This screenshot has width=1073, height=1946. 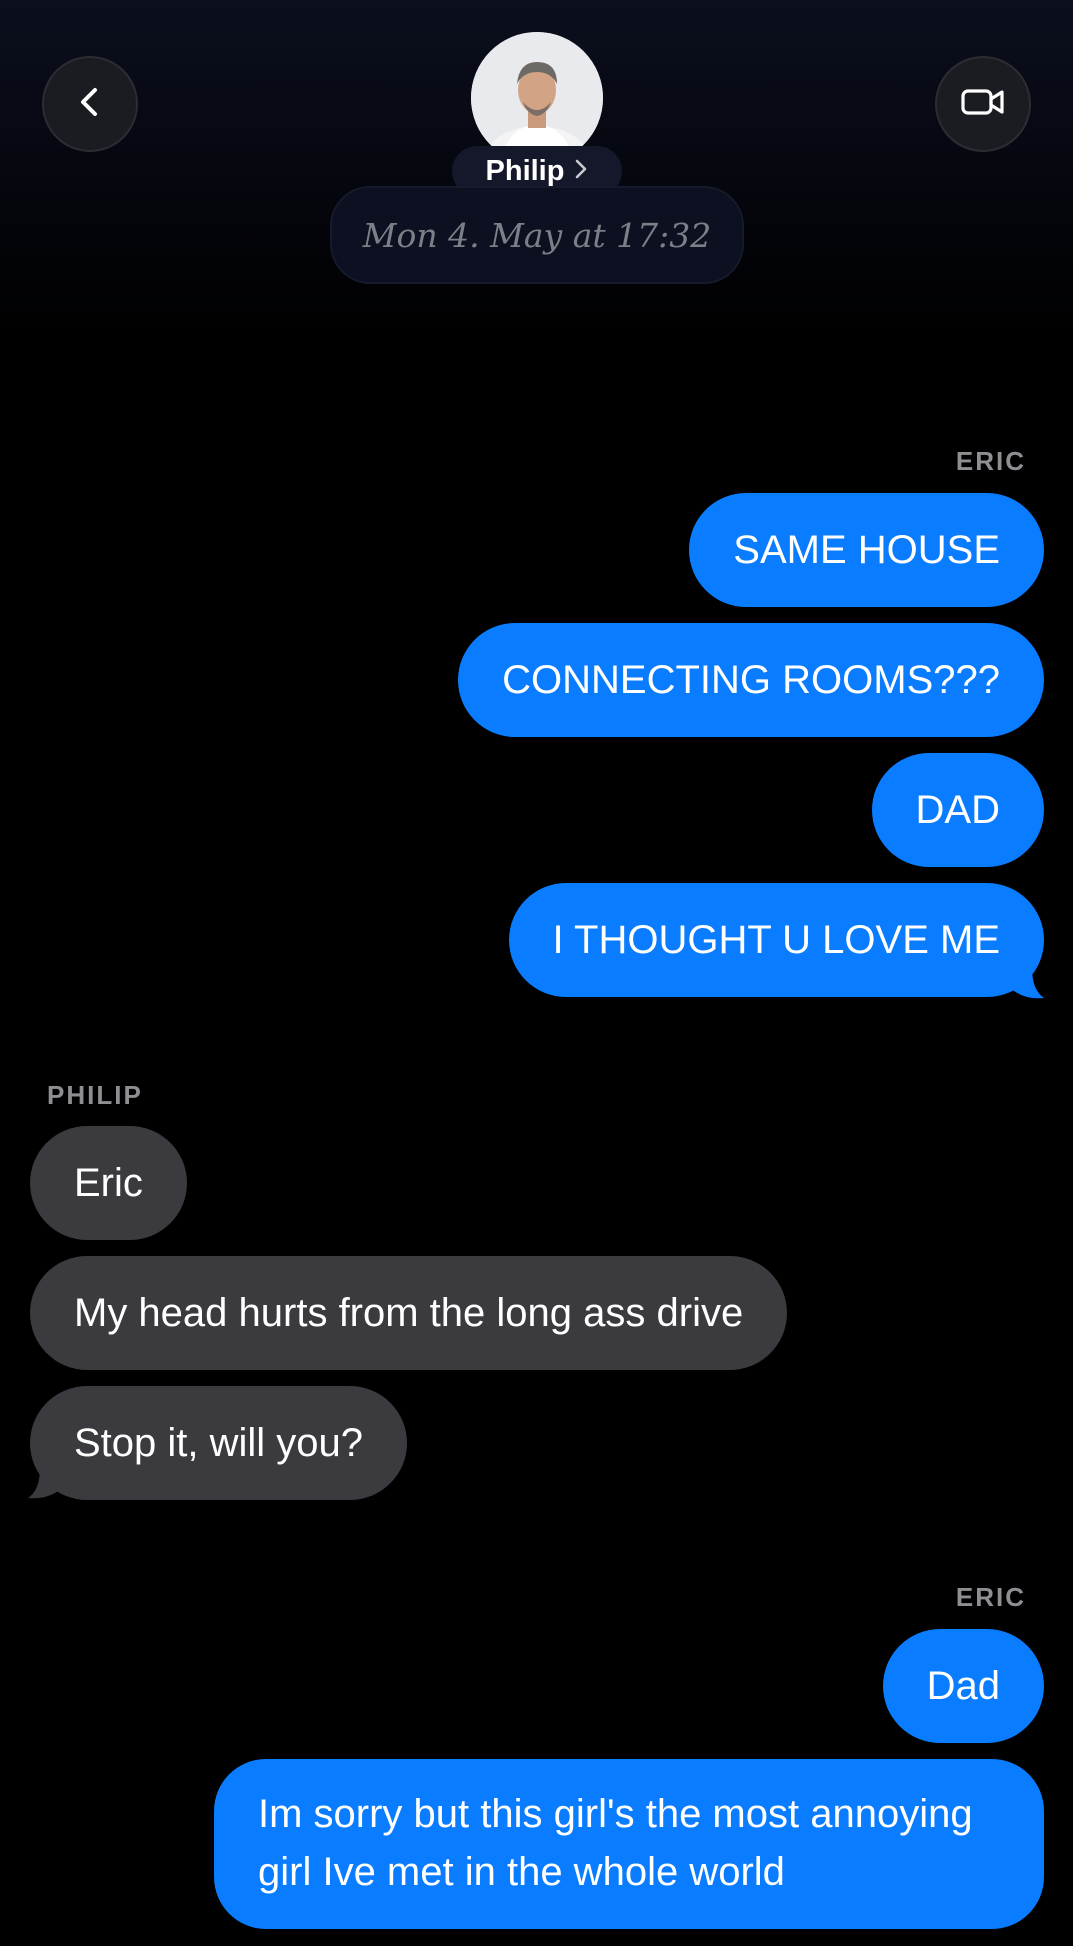 What do you see at coordinates (219, 1443) in the screenshot?
I see `incoming-message: Stop it, will you?` at bounding box center [219, 1443].